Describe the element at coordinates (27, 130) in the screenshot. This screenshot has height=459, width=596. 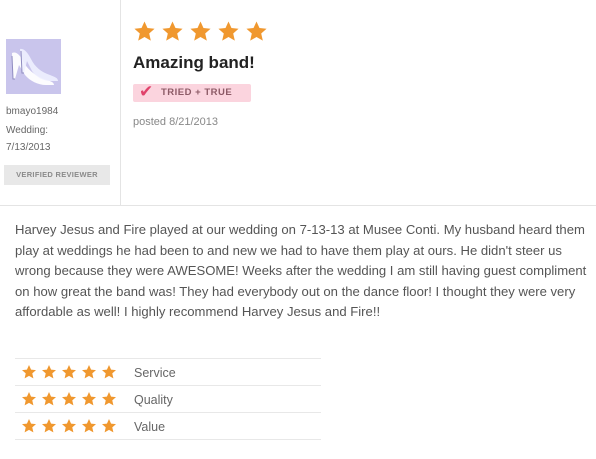
I see `wedding-label: Wedding:` at that location.